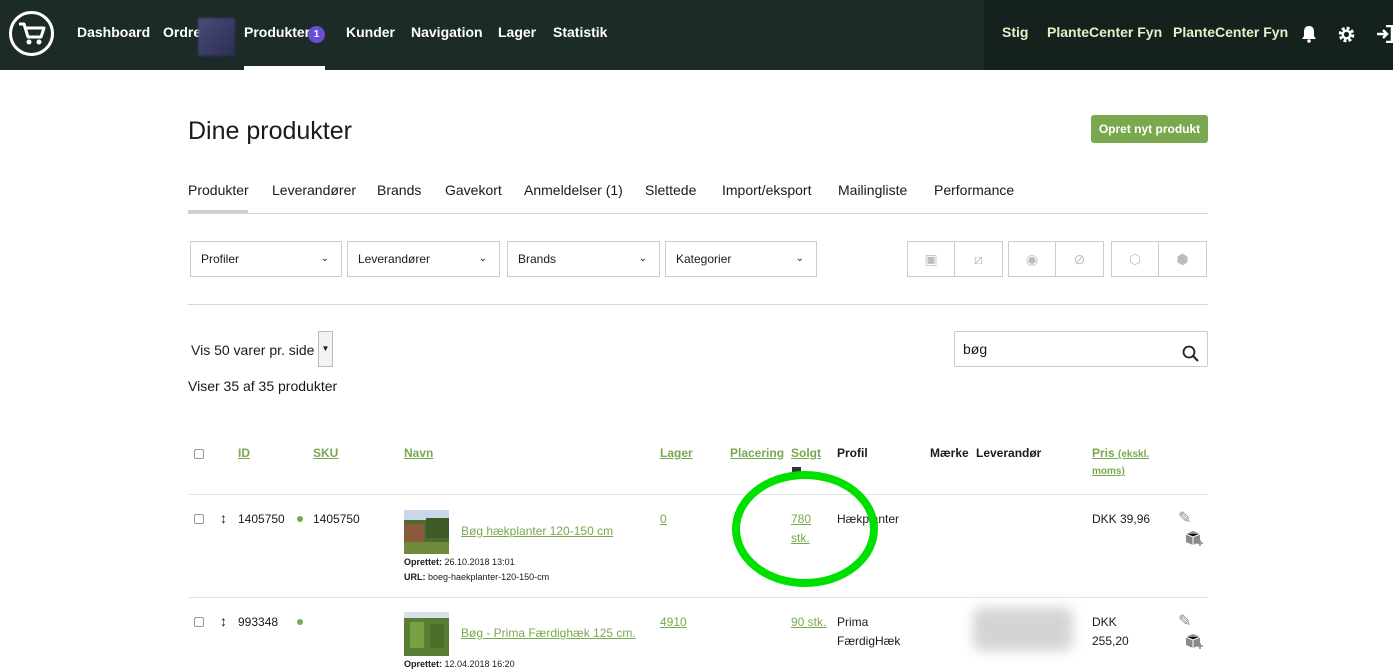 The height and width of the screenshot is (671, 1393). What do you see at coordinates (244, 453) in the screenshot?
I see `col-id: ID` at bounding box center [244, 453].